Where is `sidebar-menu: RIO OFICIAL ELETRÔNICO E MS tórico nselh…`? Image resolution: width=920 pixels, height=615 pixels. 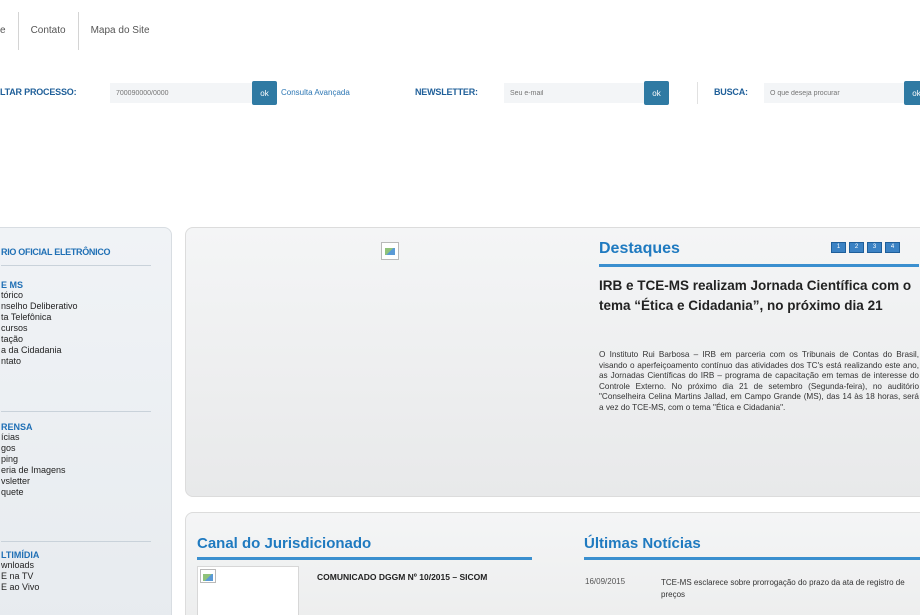
sidebar-menu: RIO OFICIAL ELETRÔNICO E MS tórico nselh… is located at coordinates (86, 421).